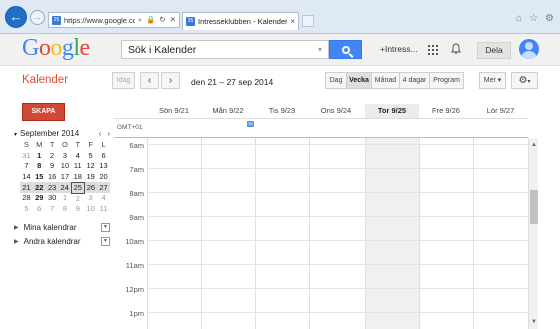 The height and width of the screenshot is (329, 560). Describe the element at coordinates (534, 322) in the screenshot. I see `scroll-down-icon: ▼` at that location.